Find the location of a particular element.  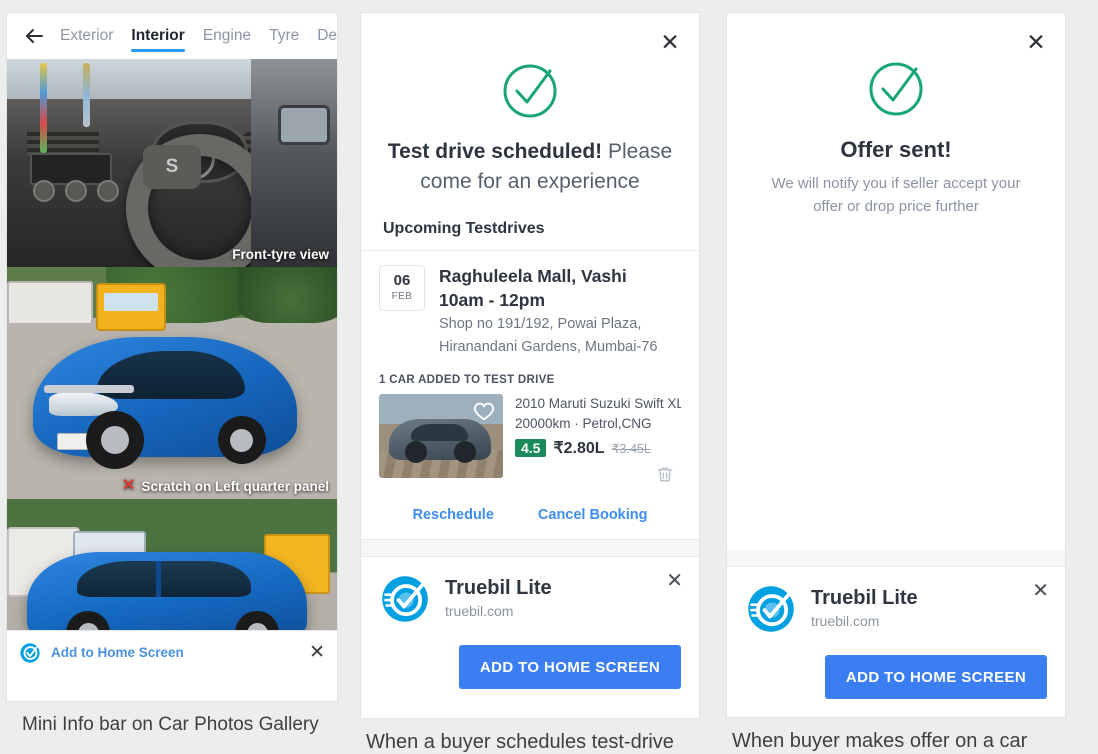

tab-interior: Interior is located at coordinates (157, 36).